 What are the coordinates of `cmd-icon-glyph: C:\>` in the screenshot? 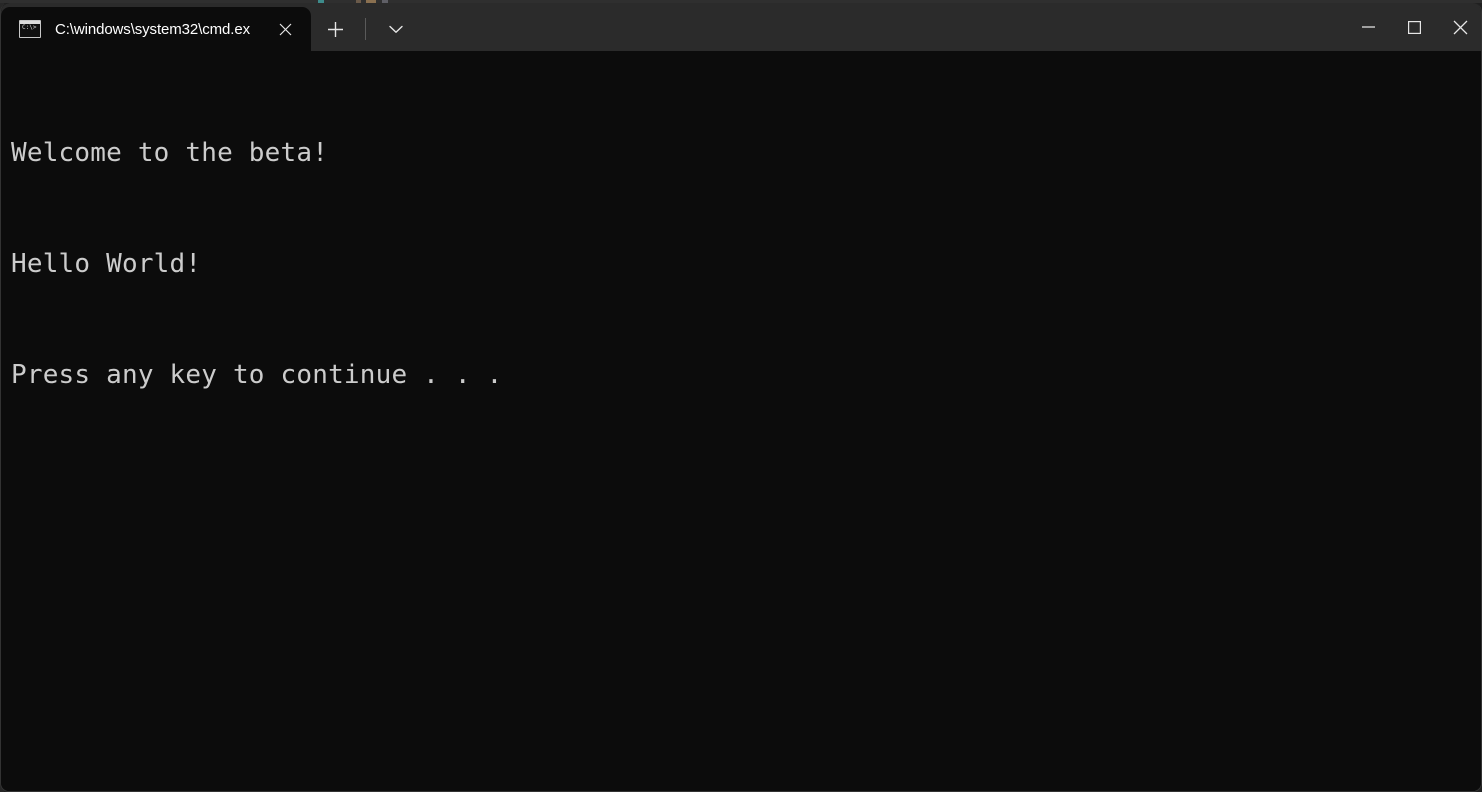 It's located at (29, 27).